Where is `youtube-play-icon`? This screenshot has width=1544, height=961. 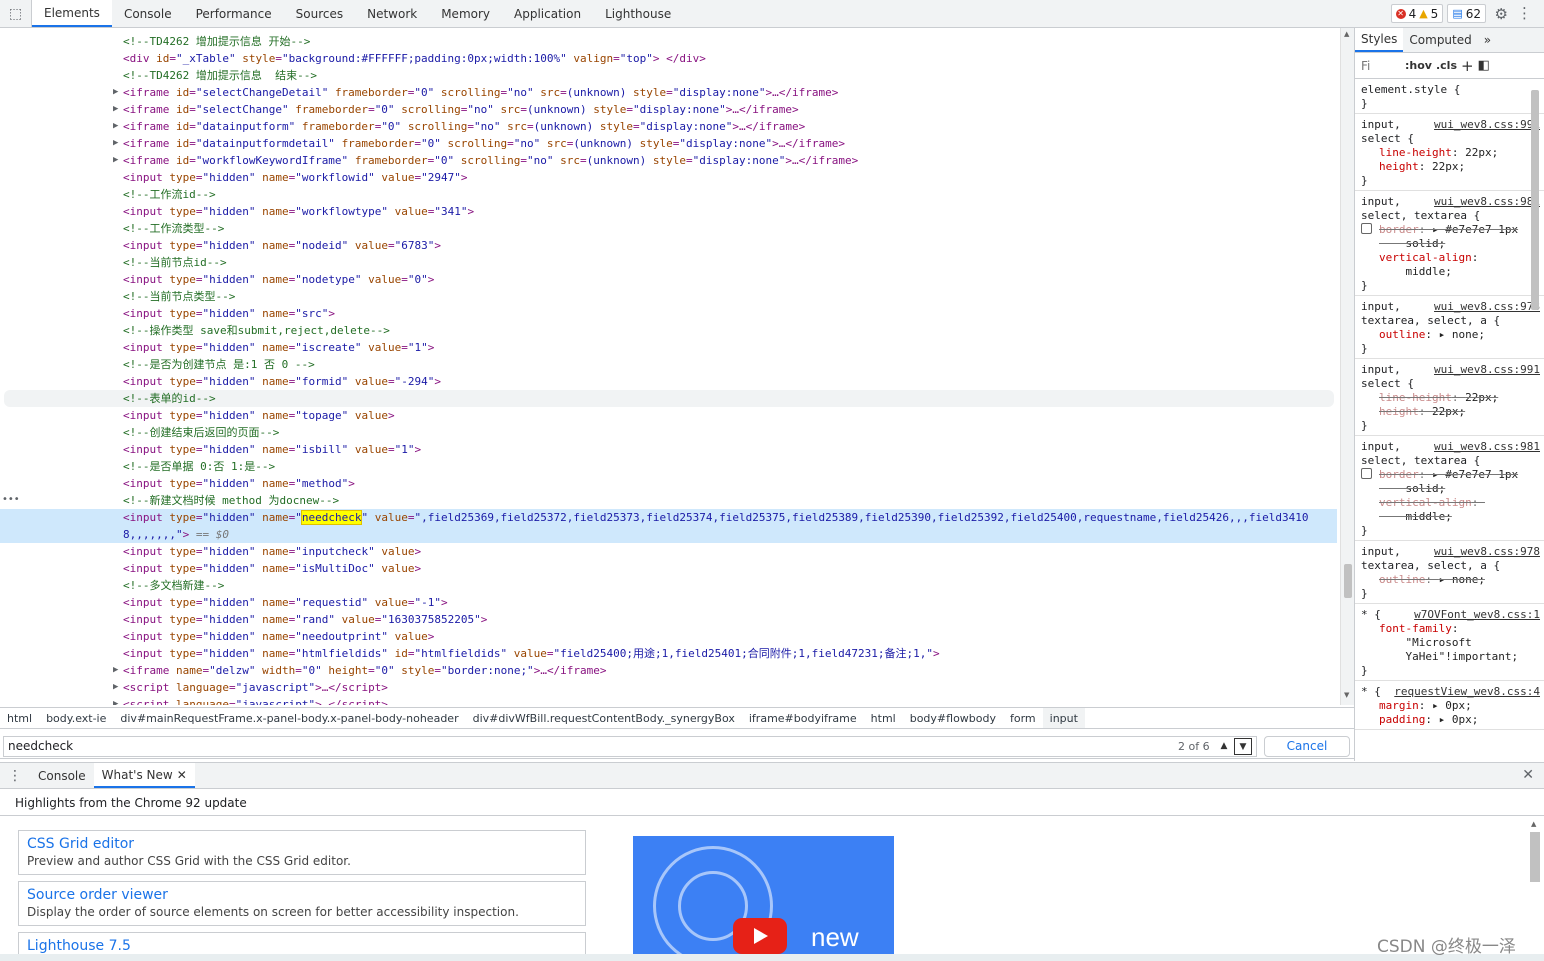
youtube-play-icon is located at coordinates (760, 936).